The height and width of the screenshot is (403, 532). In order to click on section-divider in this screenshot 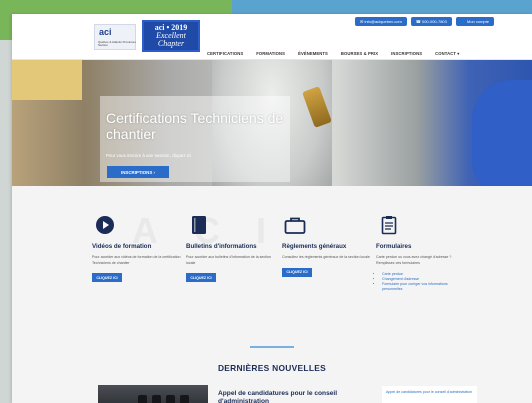, I will do `click(272, 347)`.